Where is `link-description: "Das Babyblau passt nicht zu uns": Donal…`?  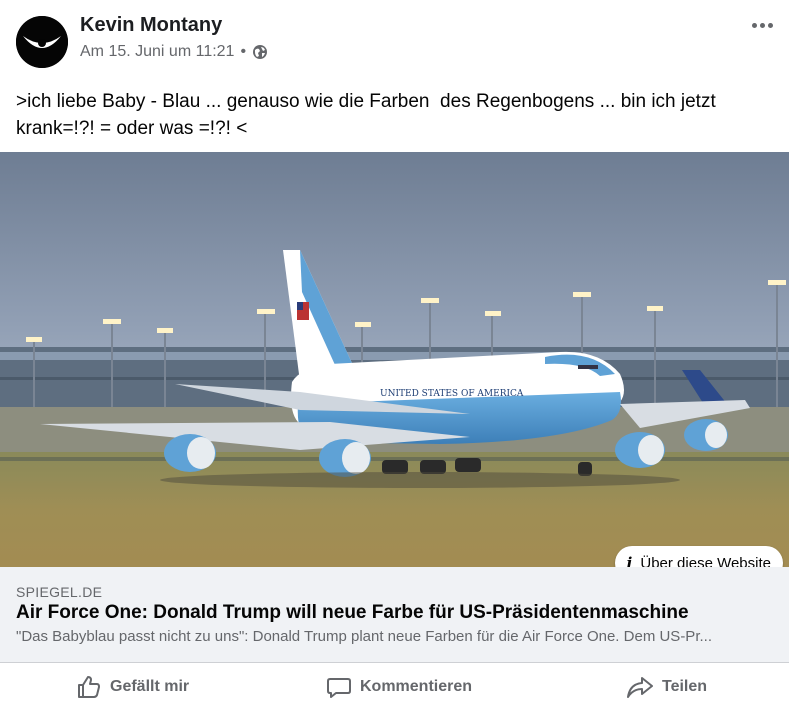 link-description: "Das Babyblau passt nicht zu uns": Donal… is located at coordinates (364, 636).